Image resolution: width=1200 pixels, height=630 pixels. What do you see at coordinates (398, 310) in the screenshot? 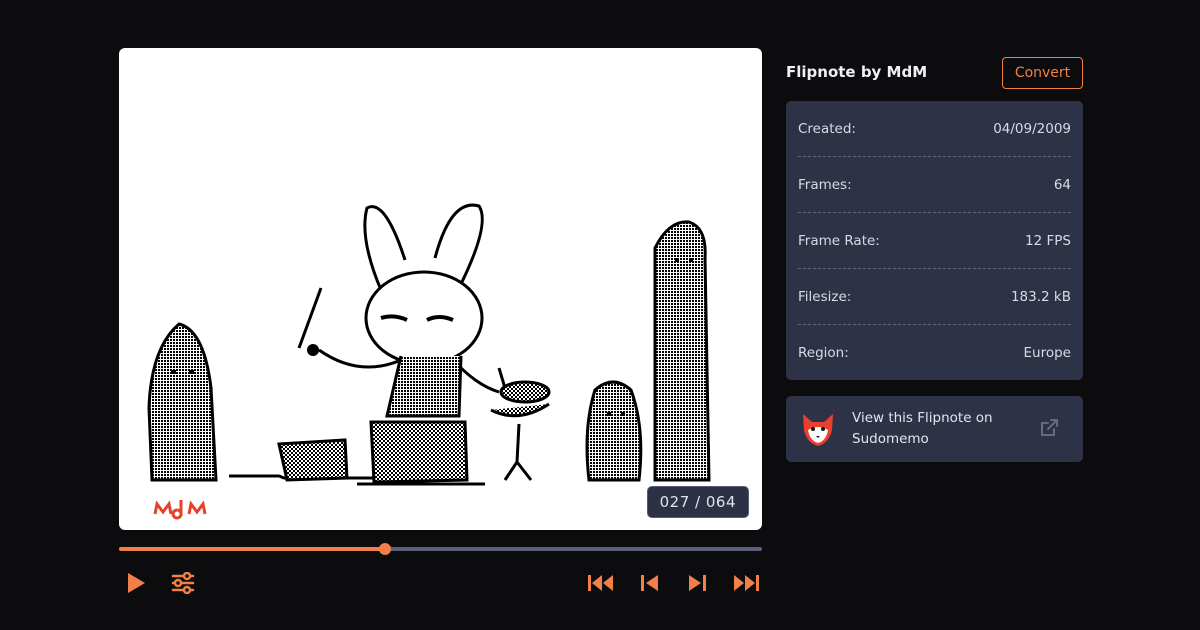
I see `bunny-figure` at bounding box center [398, 310].